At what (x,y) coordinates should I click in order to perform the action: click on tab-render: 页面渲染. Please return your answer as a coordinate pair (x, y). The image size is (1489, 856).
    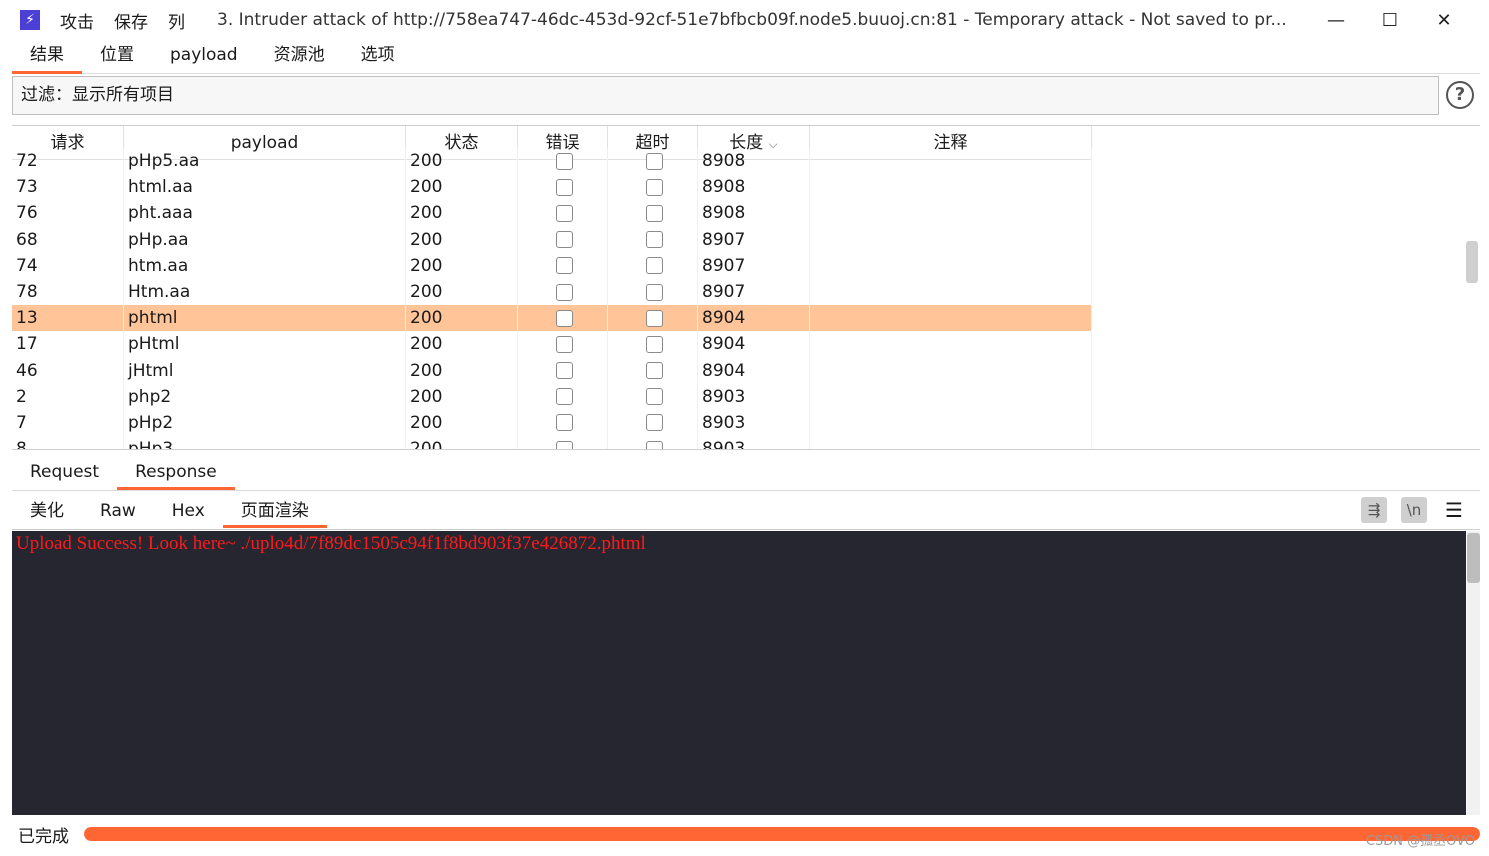
    Looking at the image, I should click on (274, 511).